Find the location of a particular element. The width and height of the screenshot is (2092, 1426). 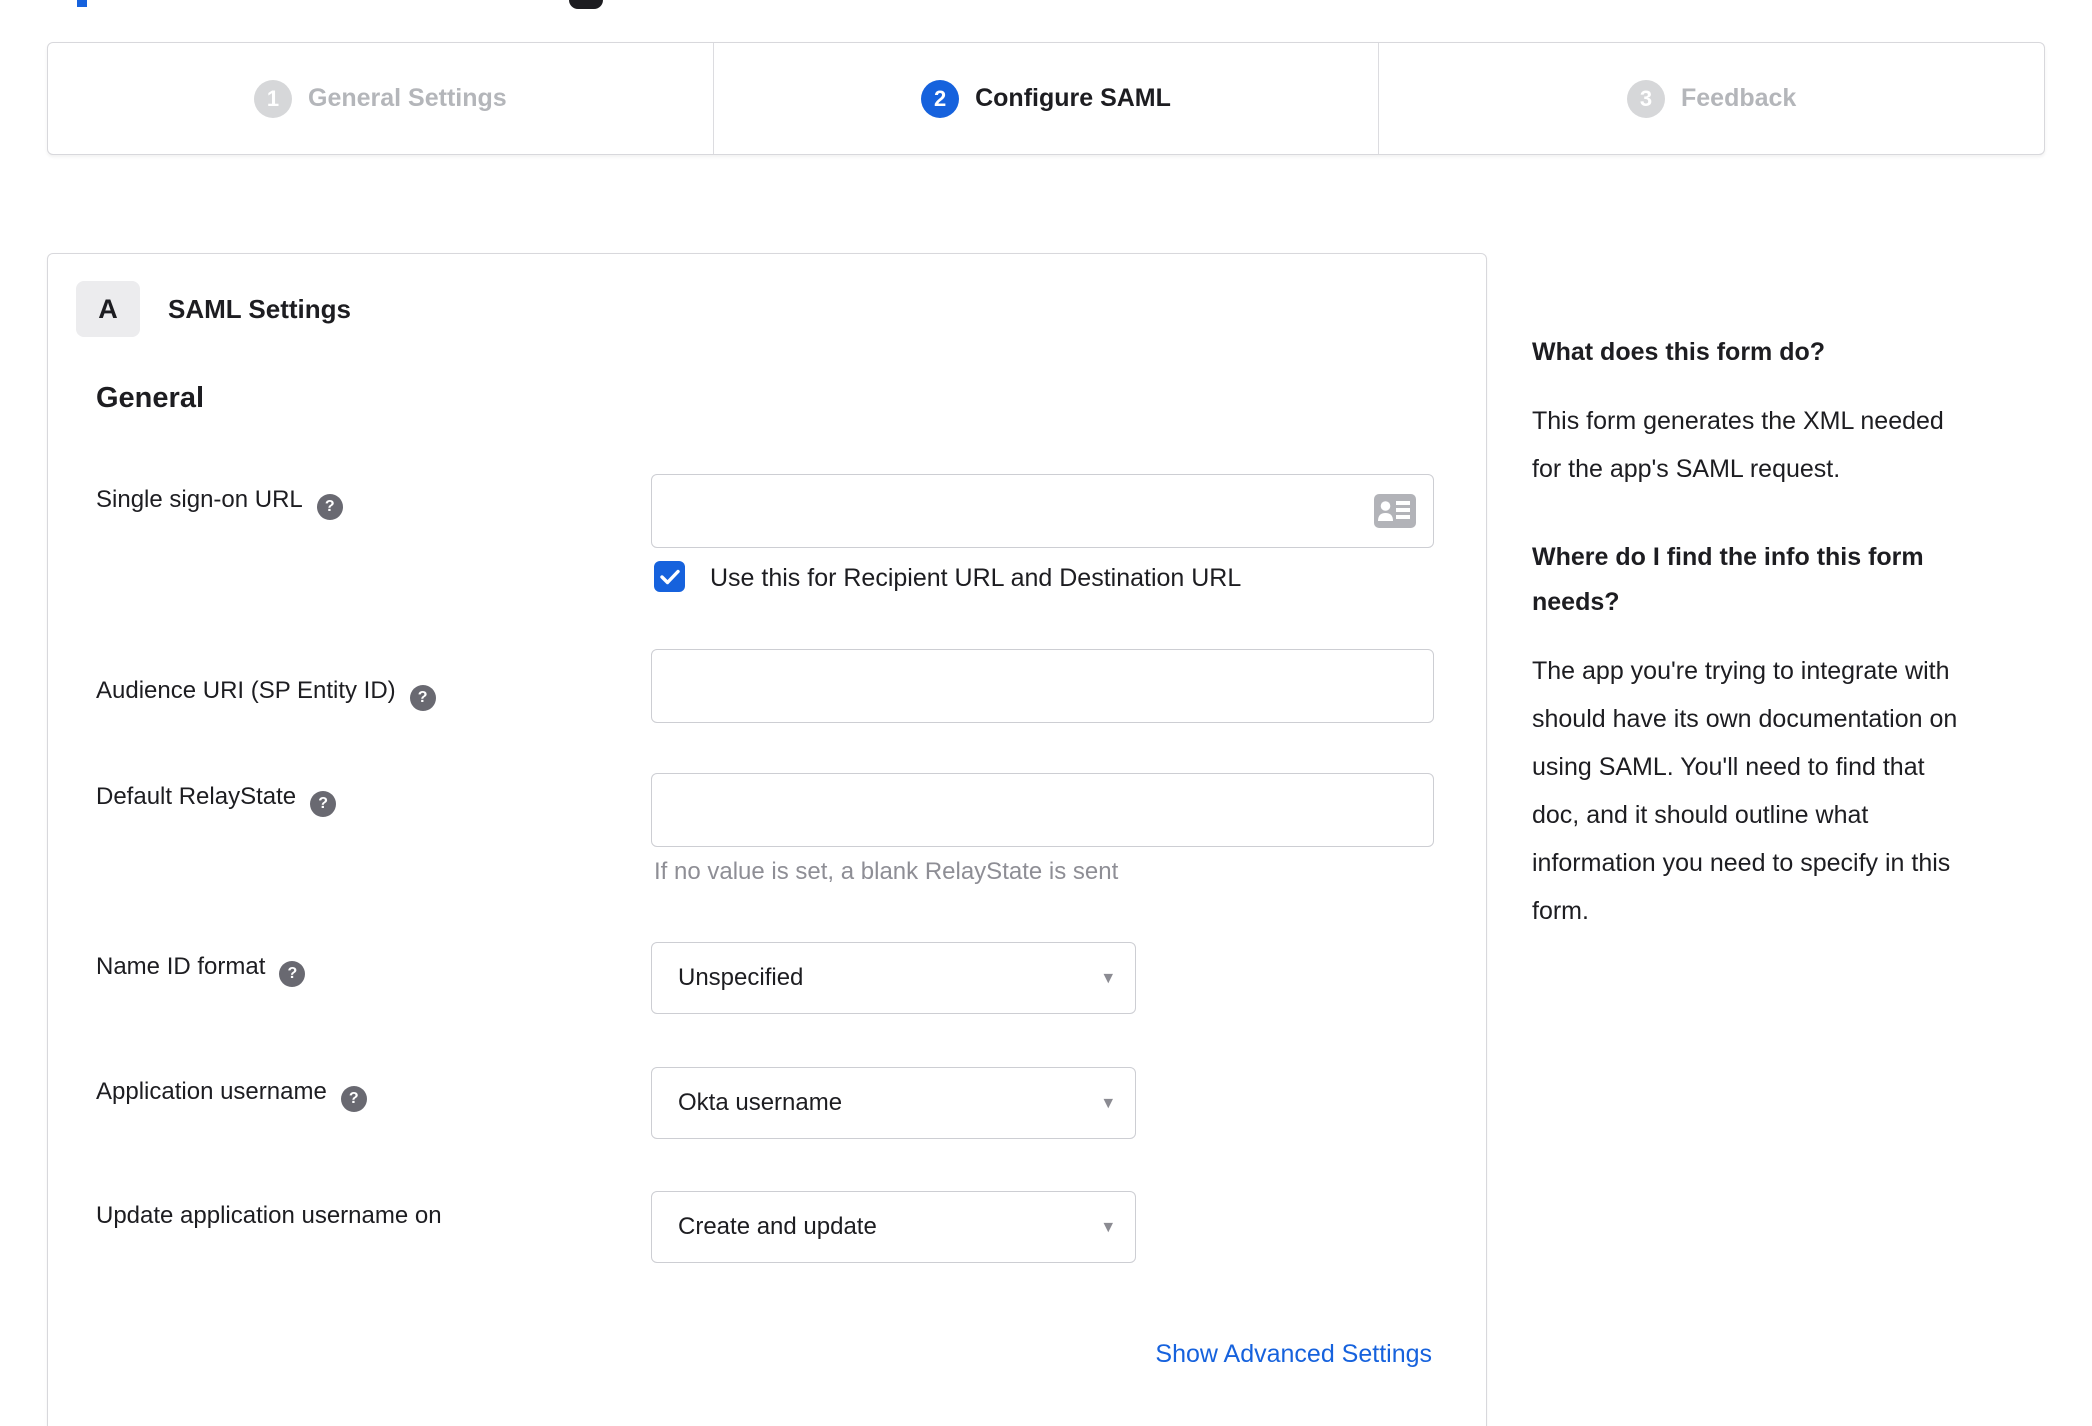

step-2-label: Configure SAML is located at coordinates (1073, 98).